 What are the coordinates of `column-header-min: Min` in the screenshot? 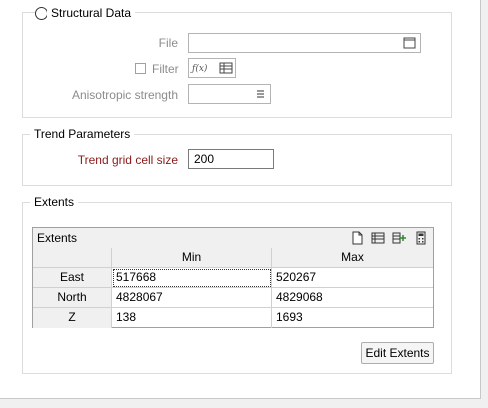 It's located at (192, 258).